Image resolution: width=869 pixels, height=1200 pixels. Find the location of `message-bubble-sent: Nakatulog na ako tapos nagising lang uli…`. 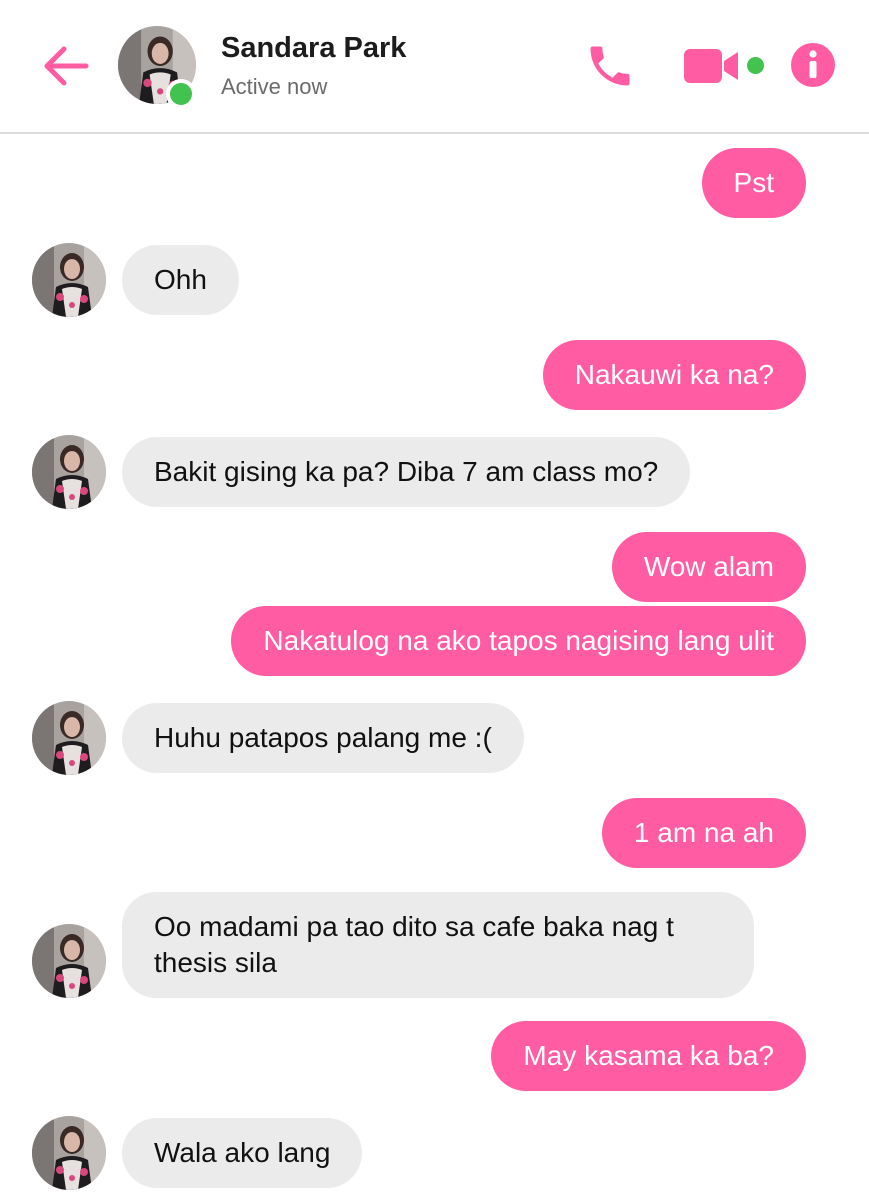

message-bubble-sent: Nakatulog na ako tapos nagising lang uli… is located at coordinates (518, 641).